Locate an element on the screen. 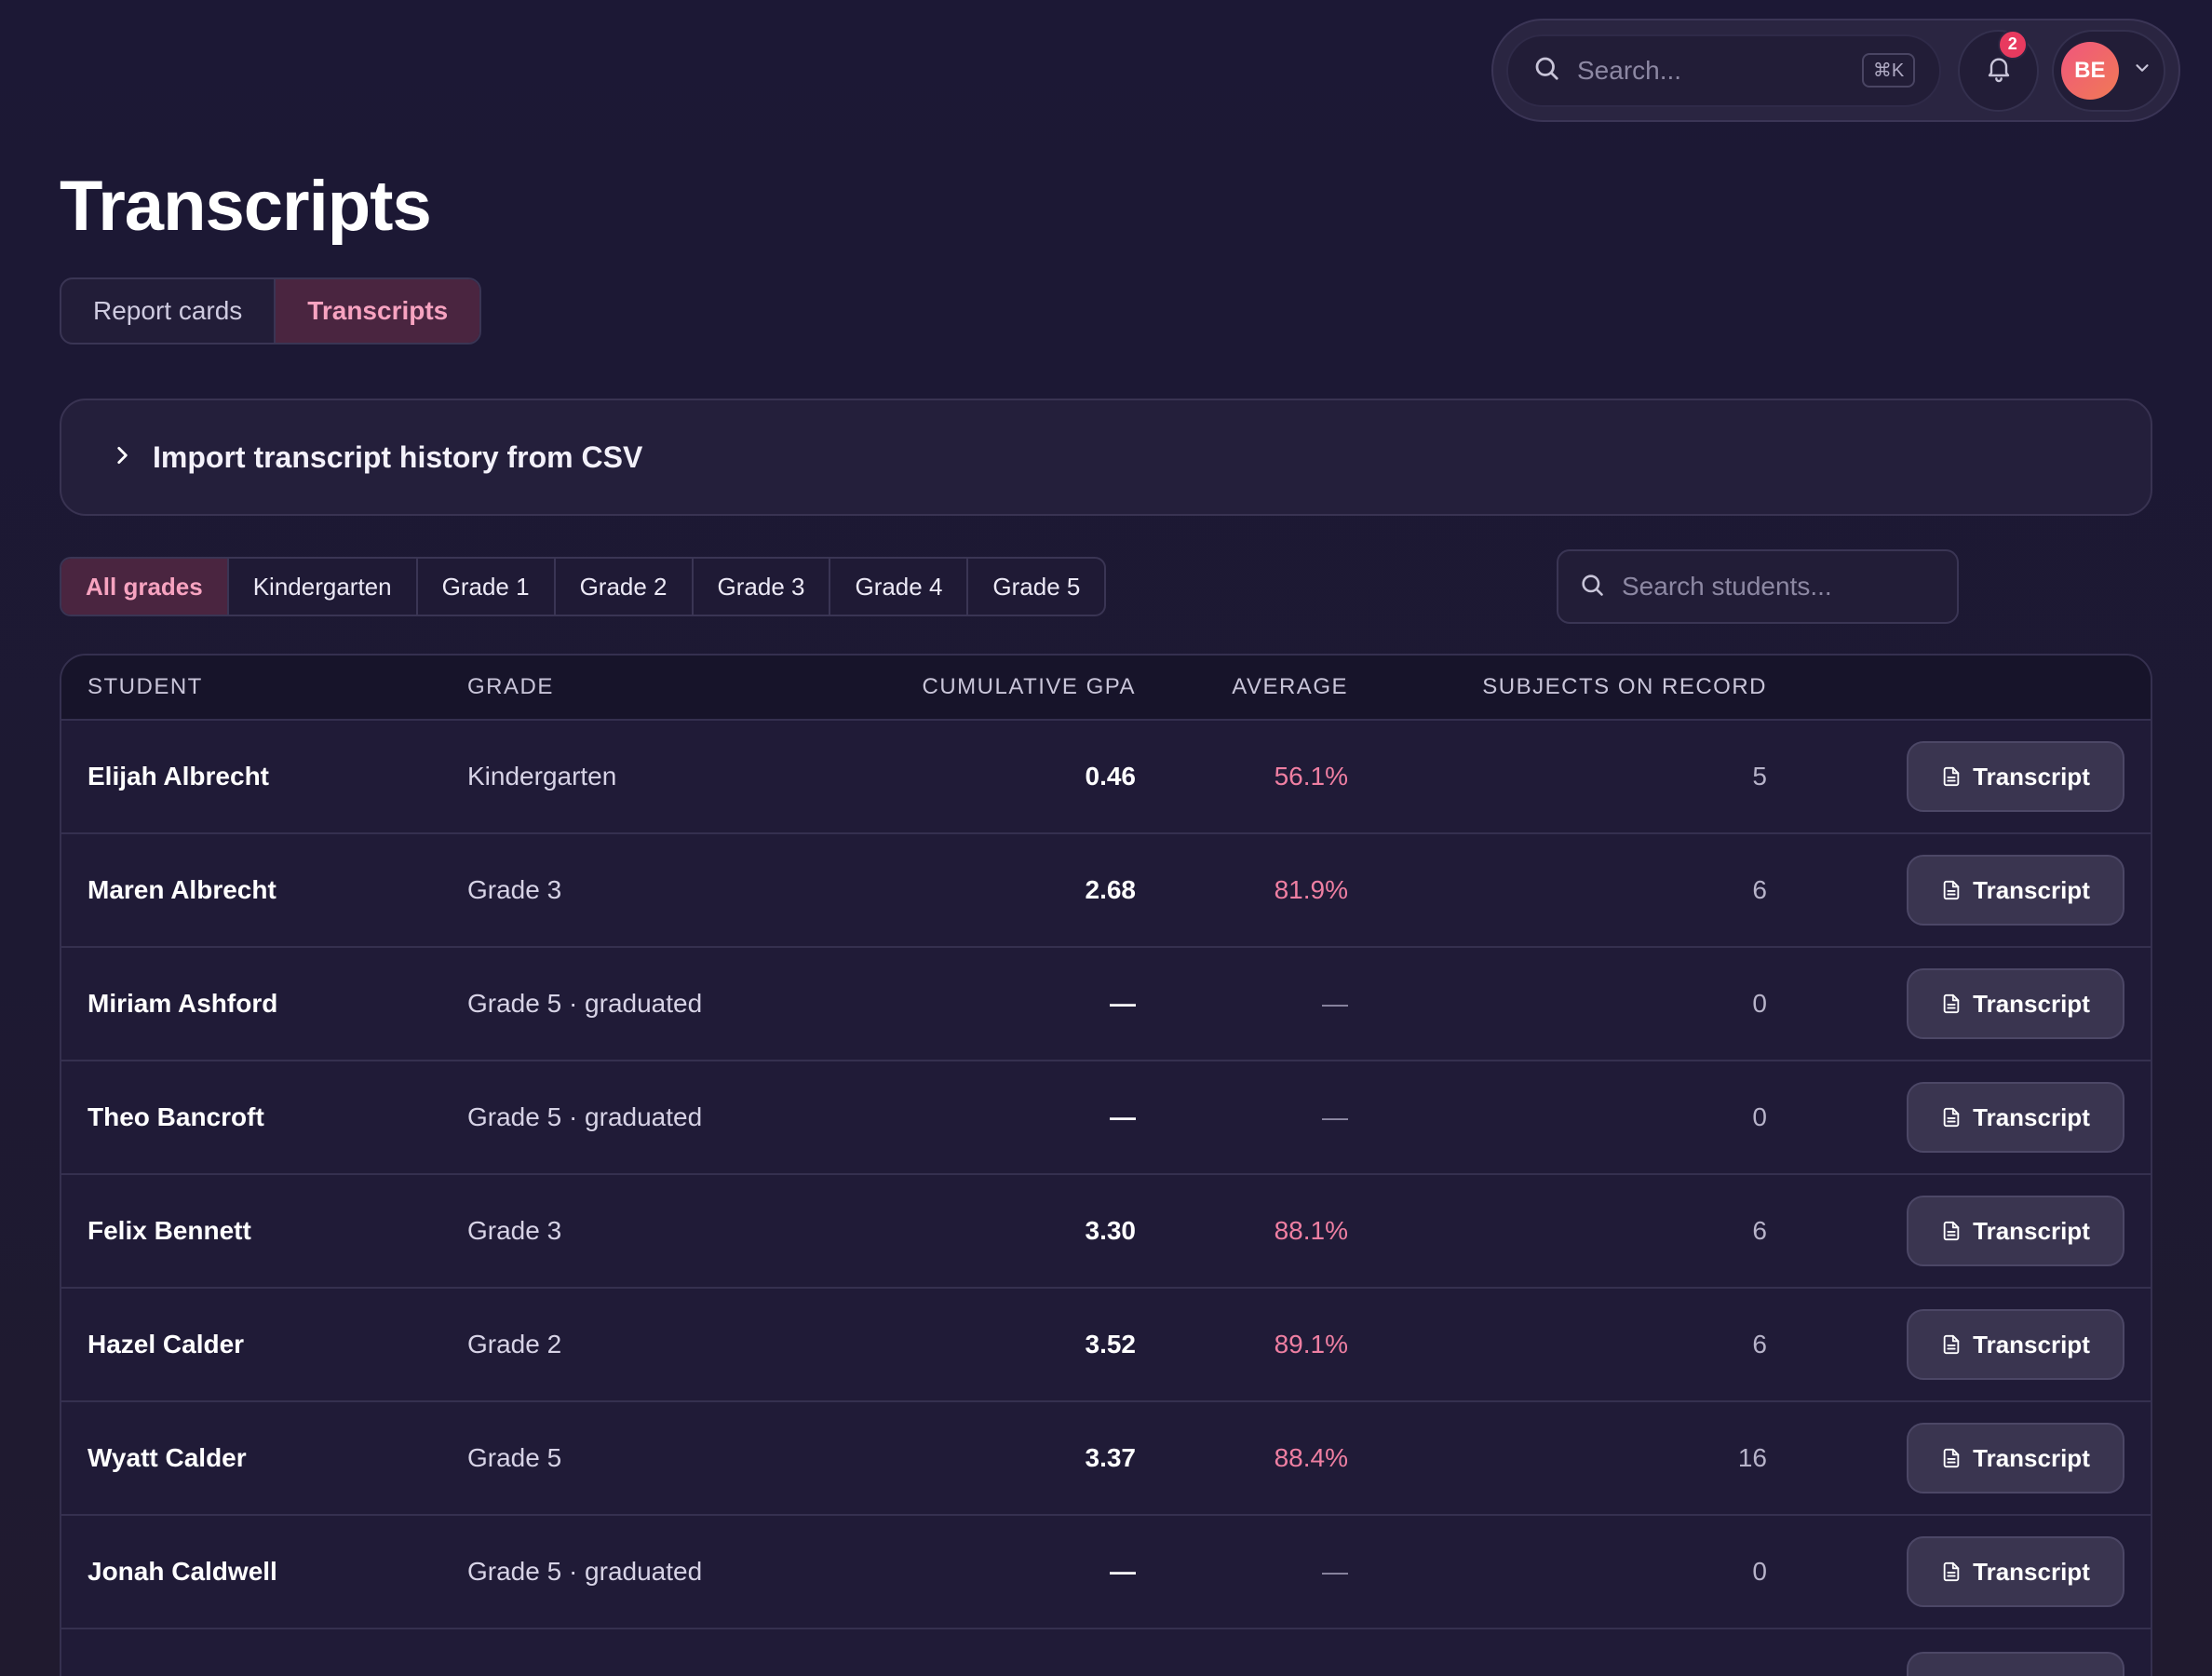 Image resolution: width=2212 pixels, height=1676 pixels. grade-filter-kindergarten: Kindergarten is located at coordinates (321, 587).